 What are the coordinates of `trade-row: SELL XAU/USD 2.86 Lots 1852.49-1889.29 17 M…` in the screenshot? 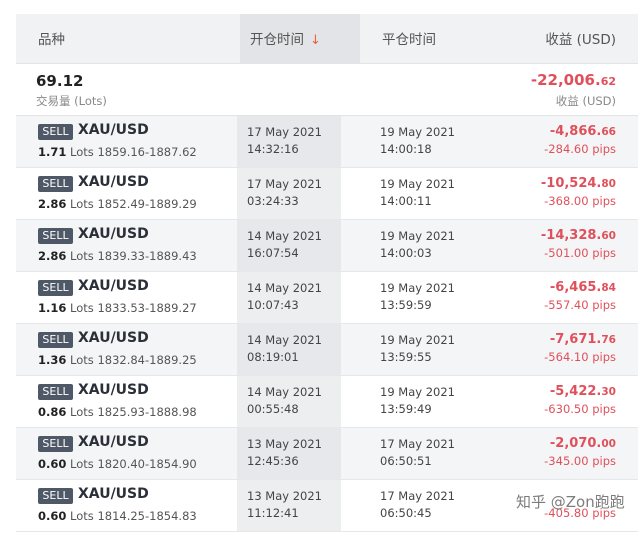 It's located at (327, 194).